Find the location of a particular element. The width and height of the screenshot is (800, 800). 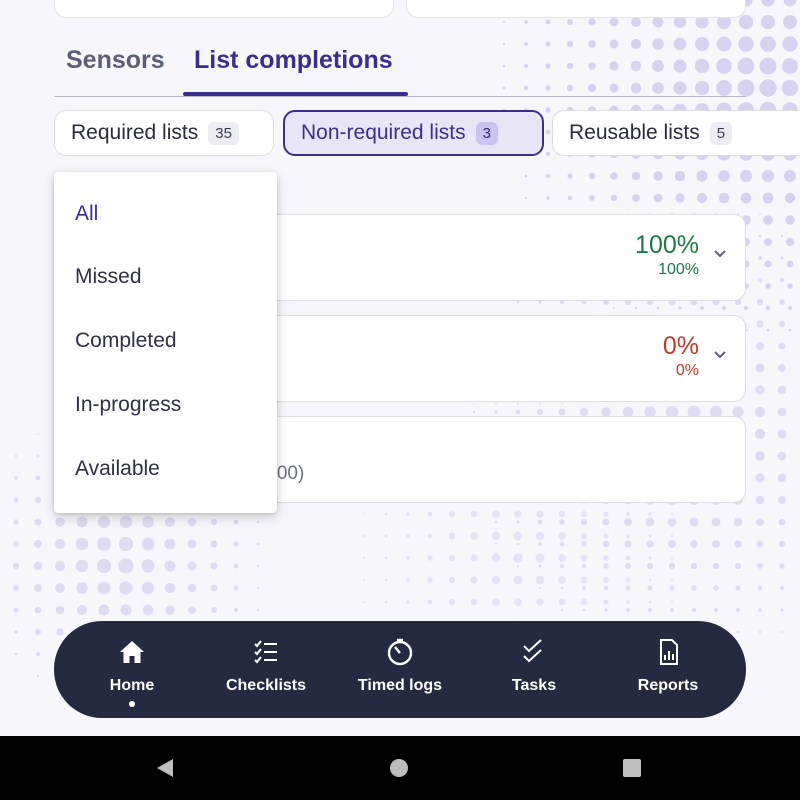

home-icon is located at coordinates (132, 652).